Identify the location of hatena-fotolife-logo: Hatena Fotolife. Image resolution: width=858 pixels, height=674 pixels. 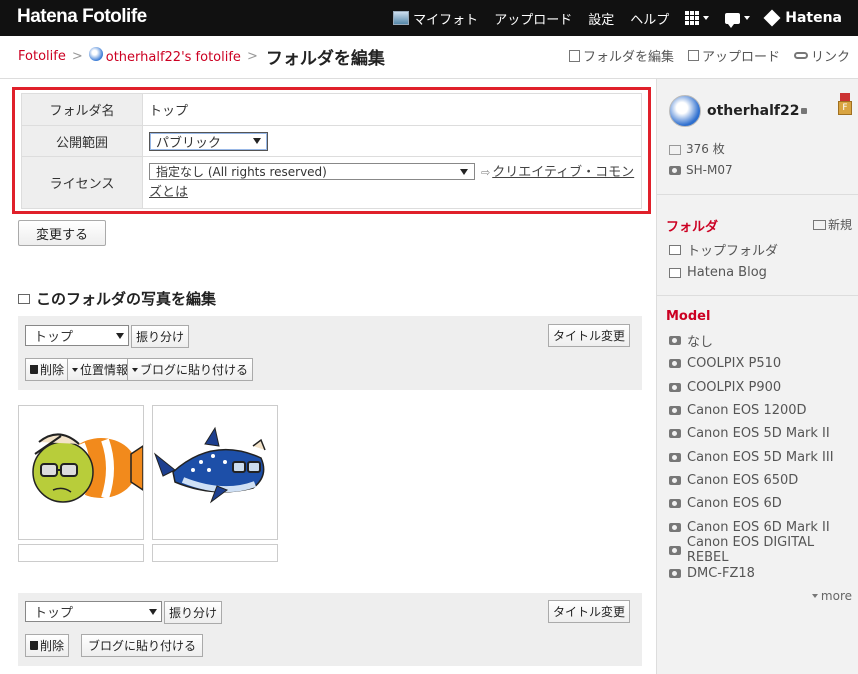
(82, 17).